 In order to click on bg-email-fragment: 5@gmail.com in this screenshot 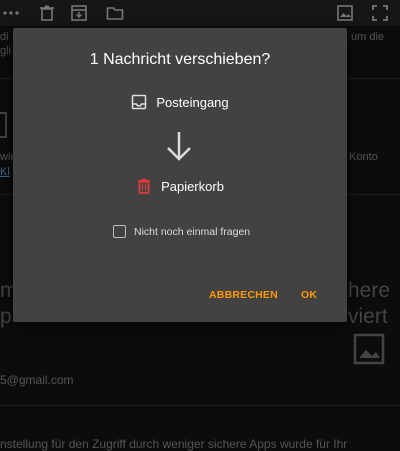, I will do `click(37, 380)`.